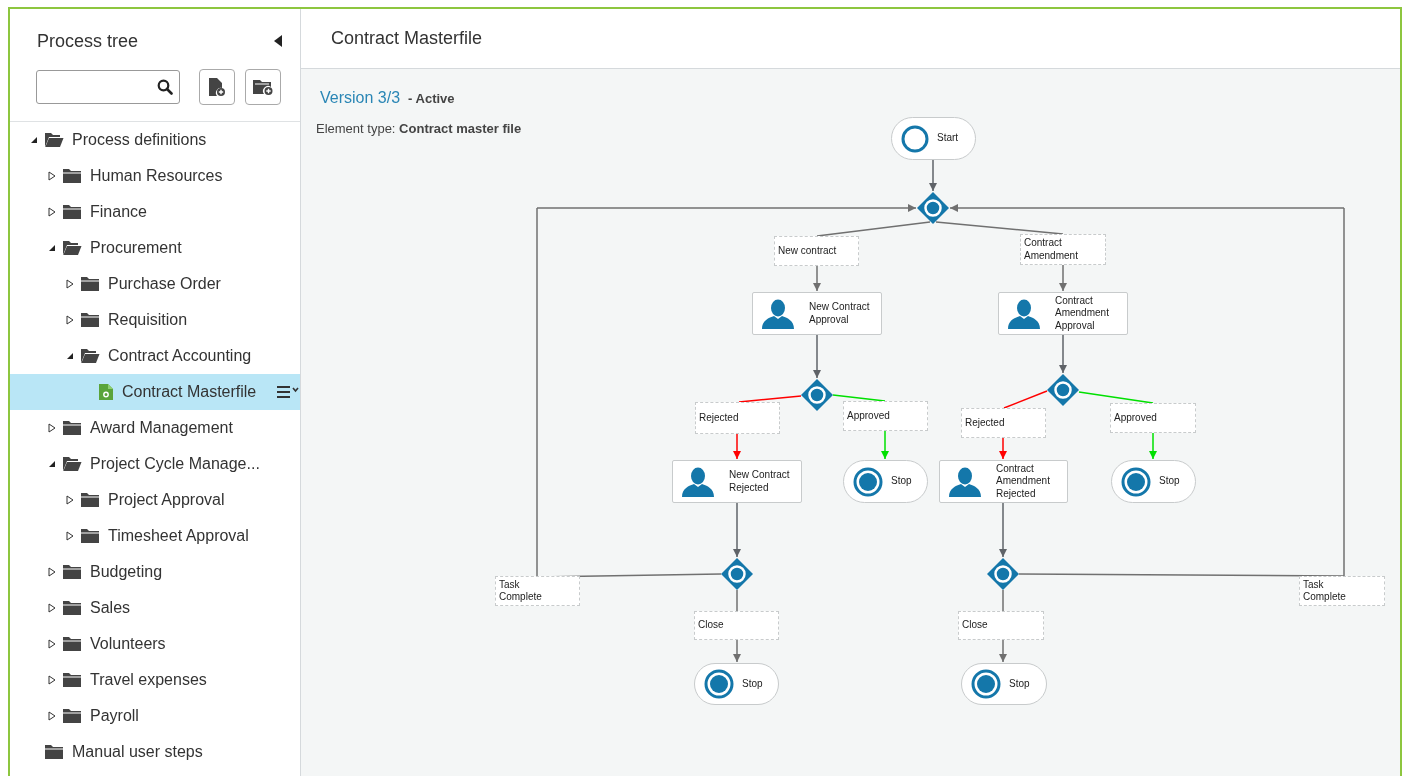 Image resolution: width=1408 pixels, height=776 pixels. Describe the element at coordinates (1342, 591) in the screenshot. I see `condition-label: Task Complete` at that location.